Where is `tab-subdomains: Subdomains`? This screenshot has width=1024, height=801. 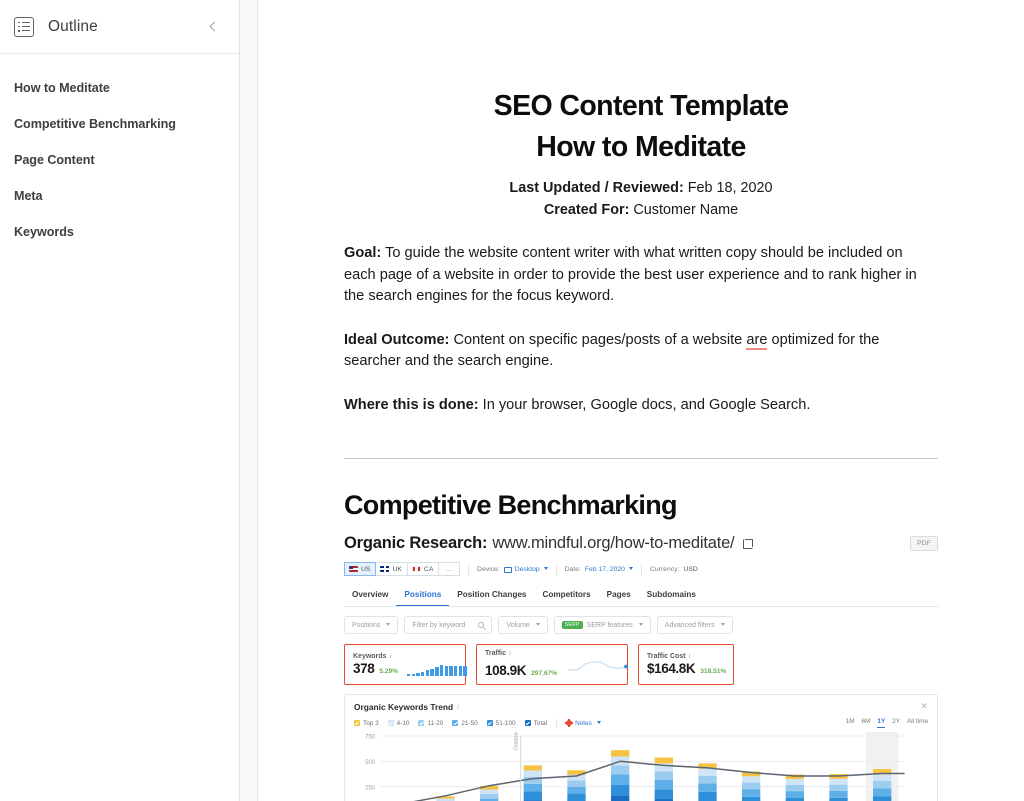
tab-subdomains: Subdomains is located at coordinates (671, 595).